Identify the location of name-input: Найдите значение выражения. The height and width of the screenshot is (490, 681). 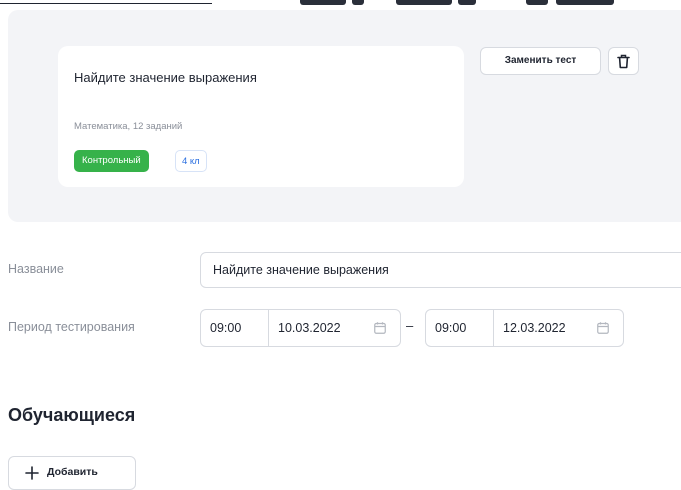
(440, 270).